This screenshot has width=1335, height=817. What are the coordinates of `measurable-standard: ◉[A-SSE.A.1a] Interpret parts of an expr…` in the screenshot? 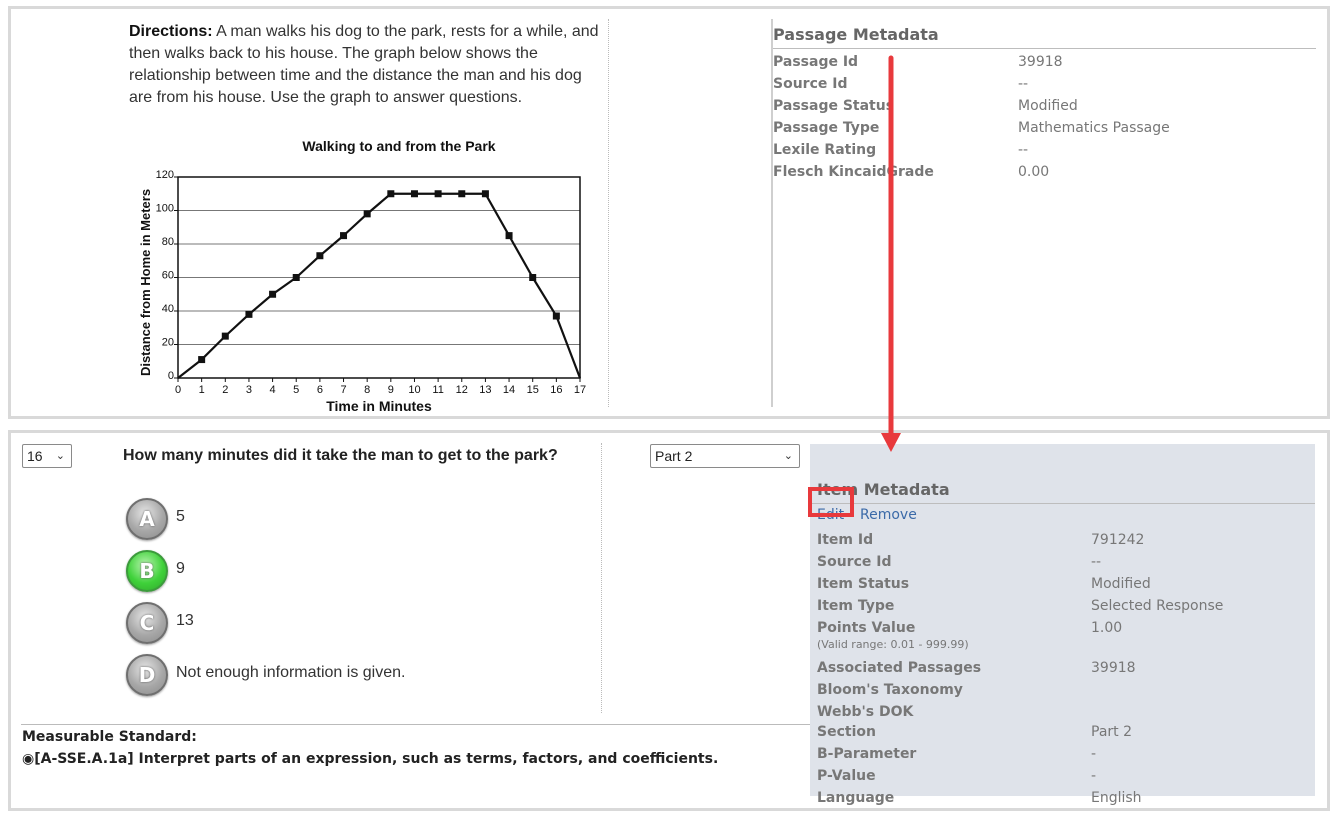 It's located at (370, 759).